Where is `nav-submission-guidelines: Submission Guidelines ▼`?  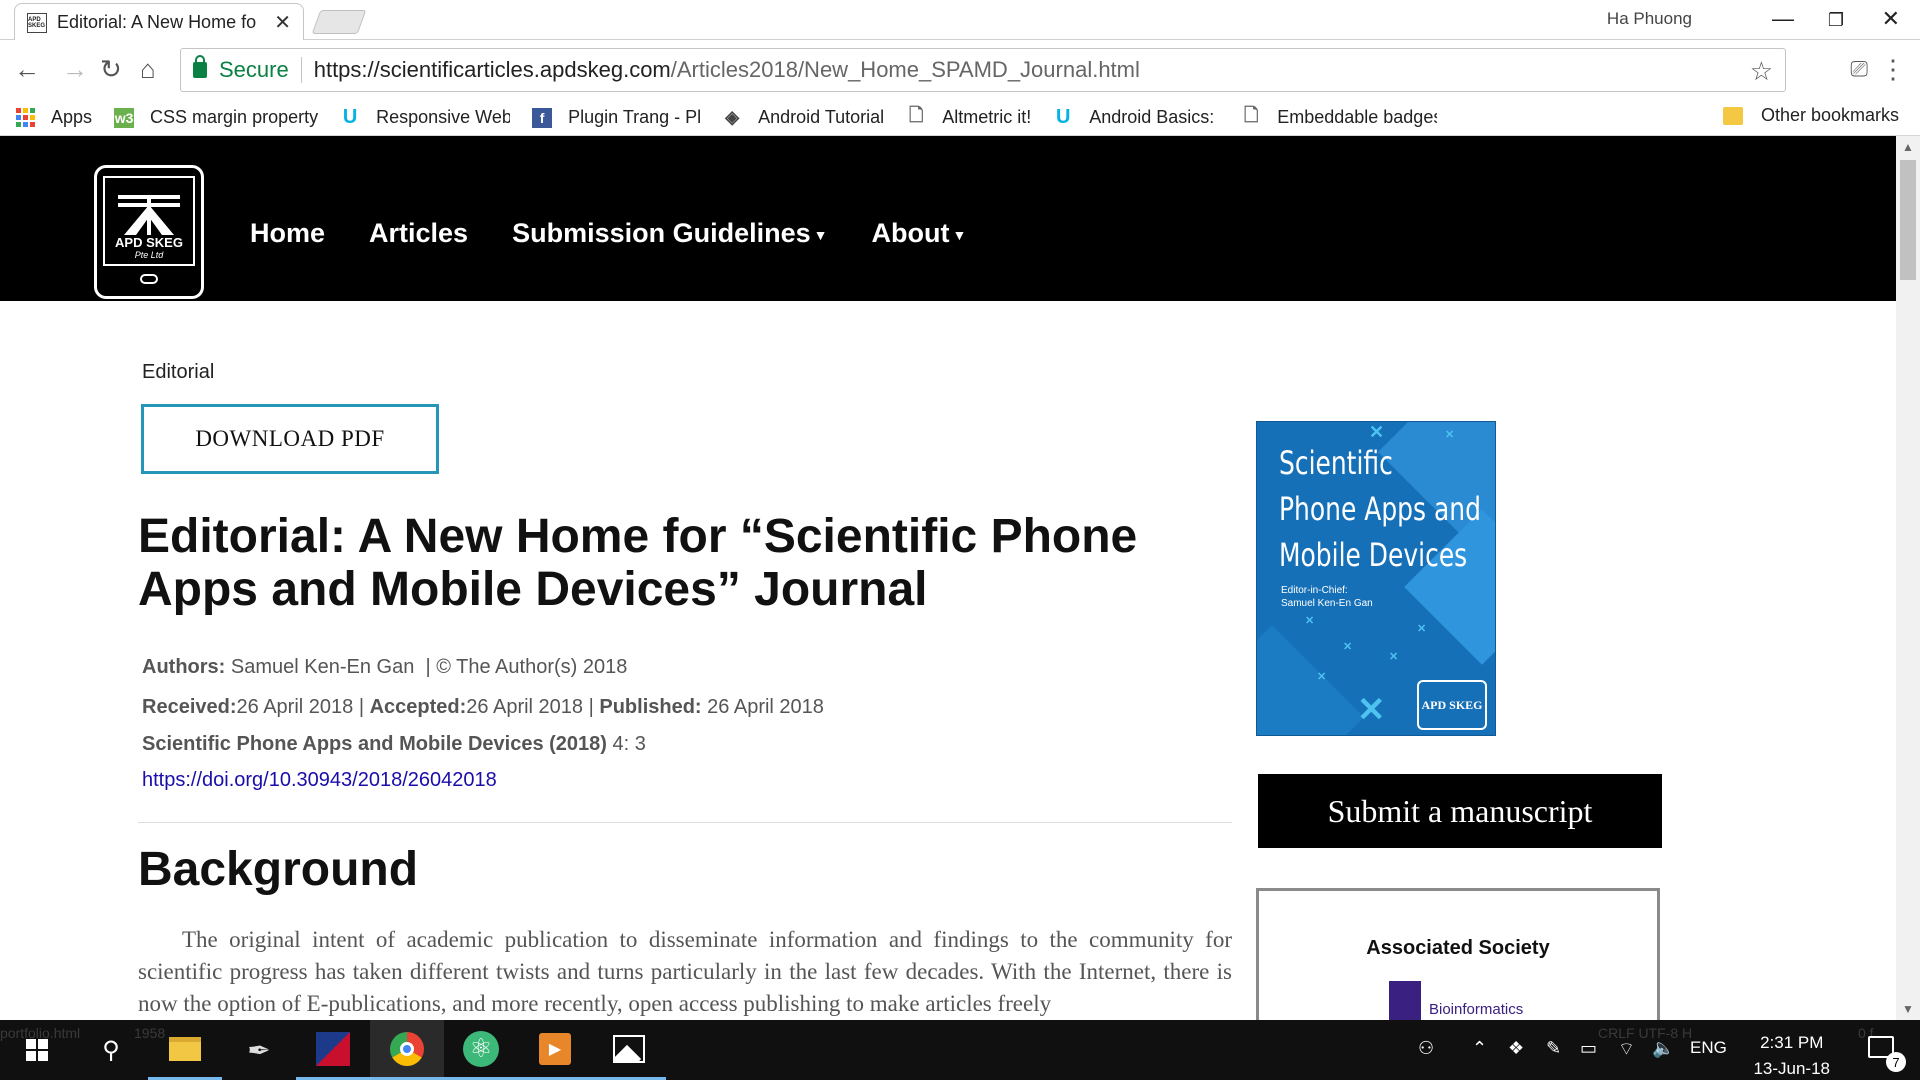
nav-submission-guidelines: Submission Guidelines ▼ is located at coordinates (669, 233).